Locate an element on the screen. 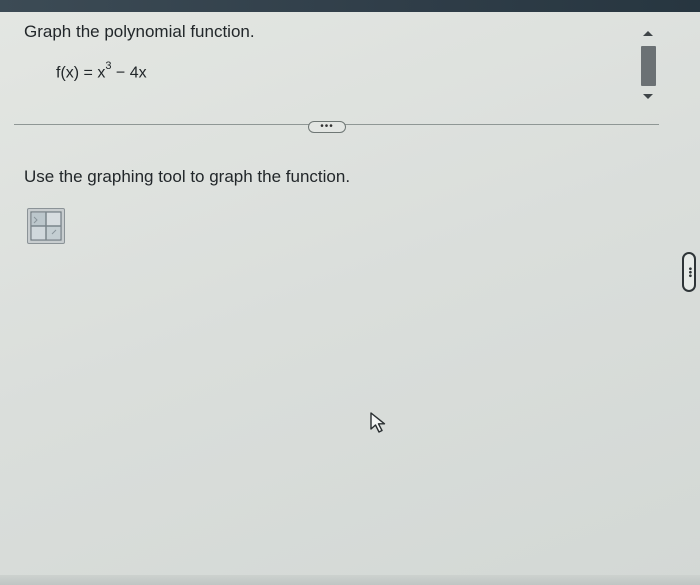  more-dots-label: ••• is located at coordinates (327, 126).